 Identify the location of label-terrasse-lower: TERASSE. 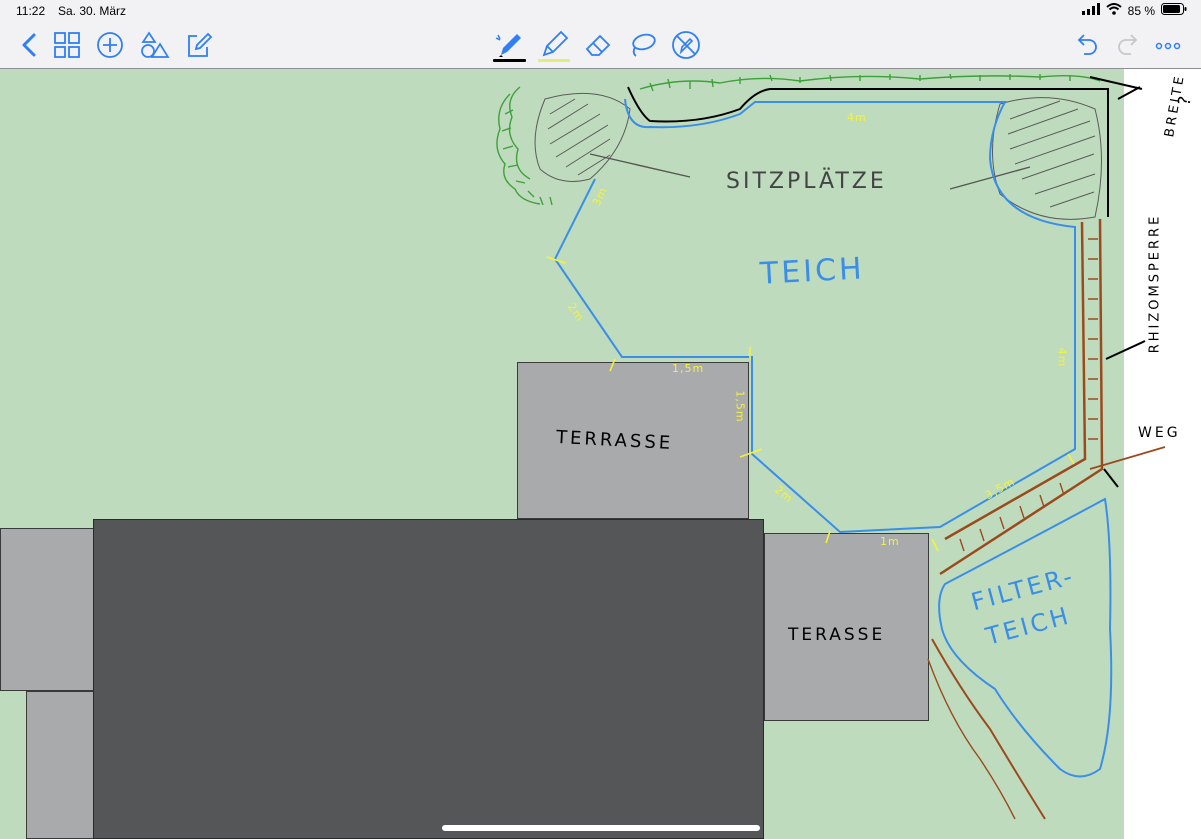
(837, 635).